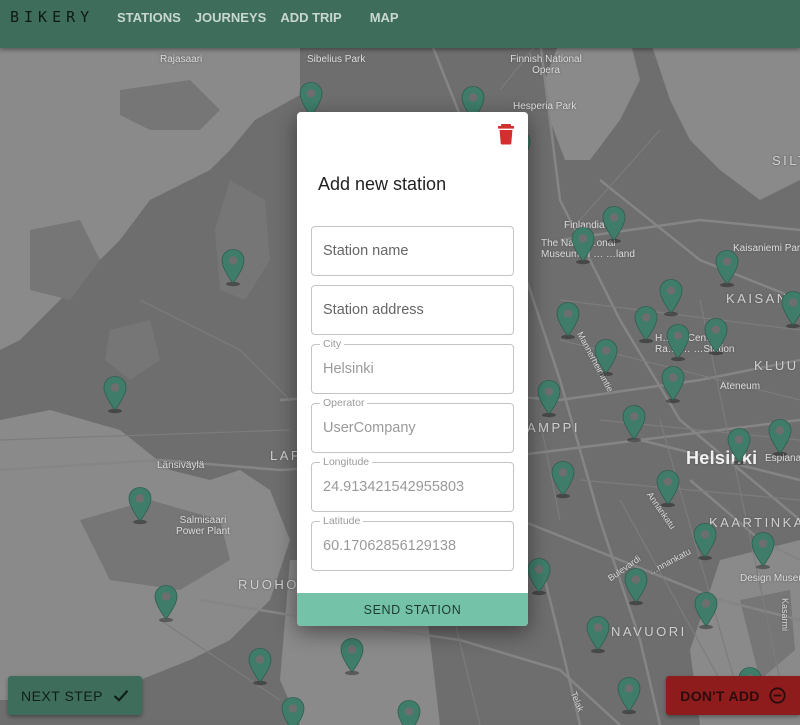  What do you see at coordinates (754, 522) in the screenshot?
I see `map-label-kaartinkaupunki: KAARTINKAU` at bounding box center [754, 522].